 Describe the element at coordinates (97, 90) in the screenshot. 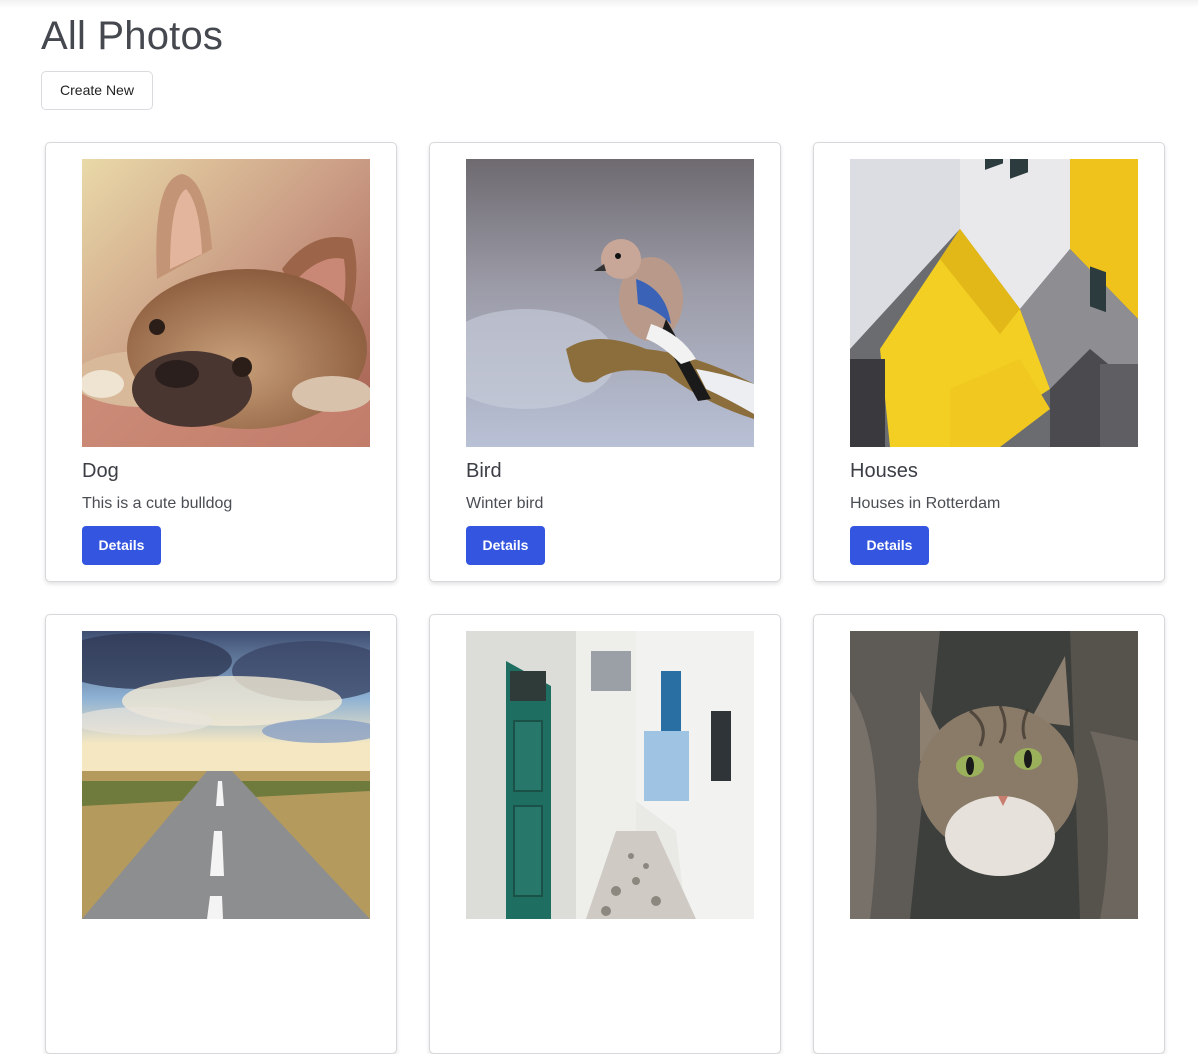

I see `create-new-button: Create New` at that location.